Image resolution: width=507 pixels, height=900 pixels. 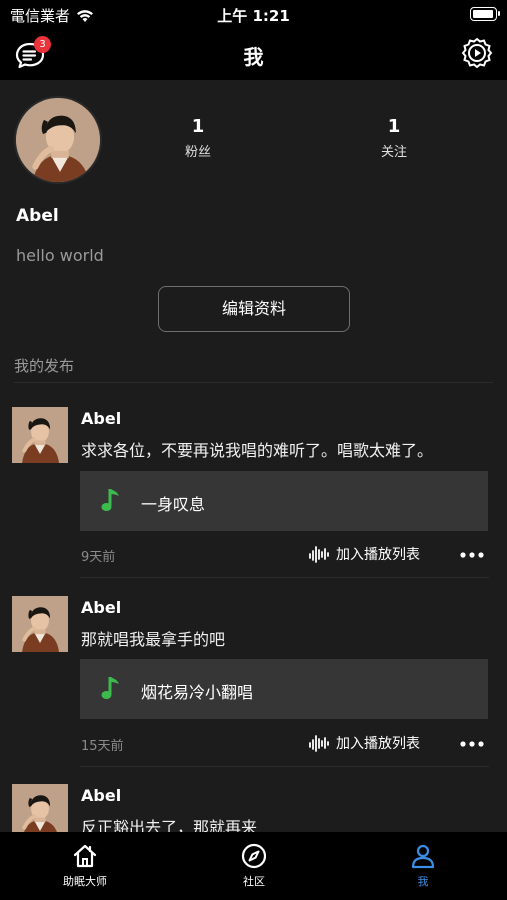 What do you see at coordinates (284, 501) in the screenshot?
I see `song-card: 一身叹息` at bounding box center [284, 501].